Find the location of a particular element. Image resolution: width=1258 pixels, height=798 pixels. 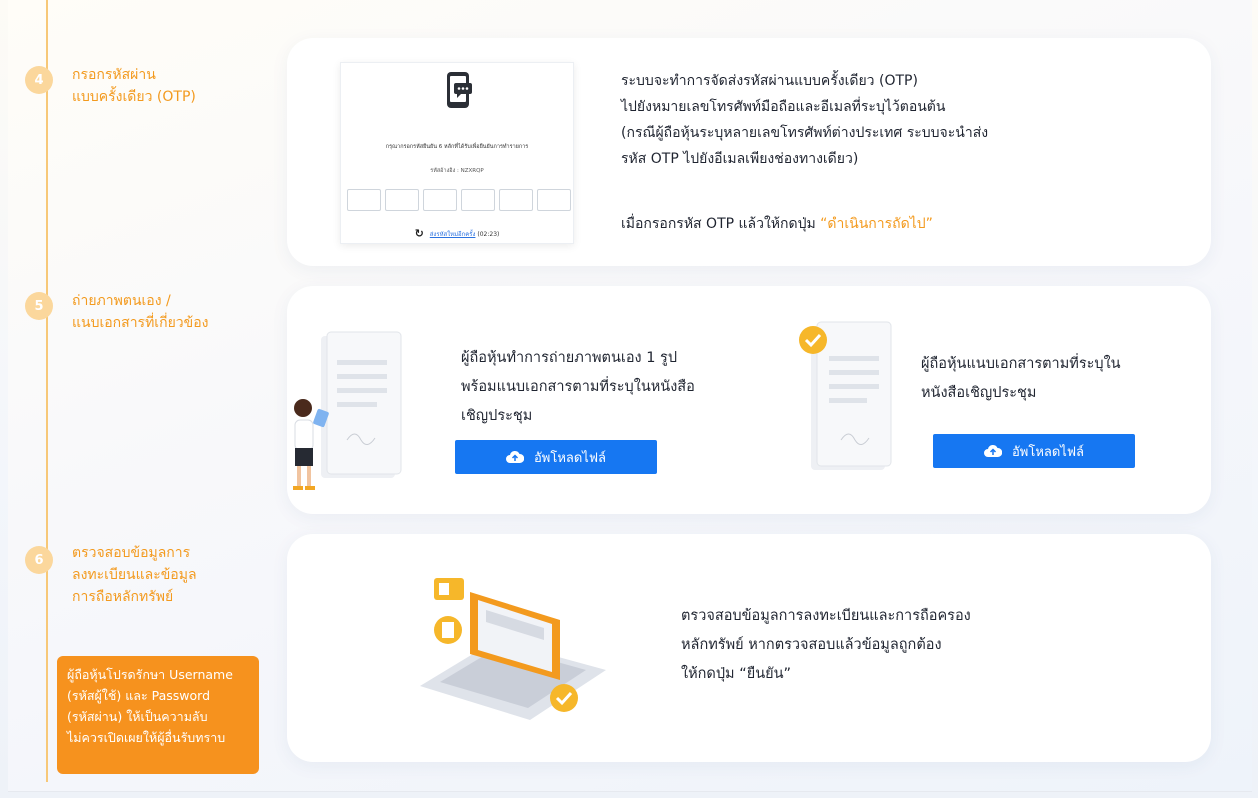

step-6-badge: 6 is located at coordinates (39, 560).